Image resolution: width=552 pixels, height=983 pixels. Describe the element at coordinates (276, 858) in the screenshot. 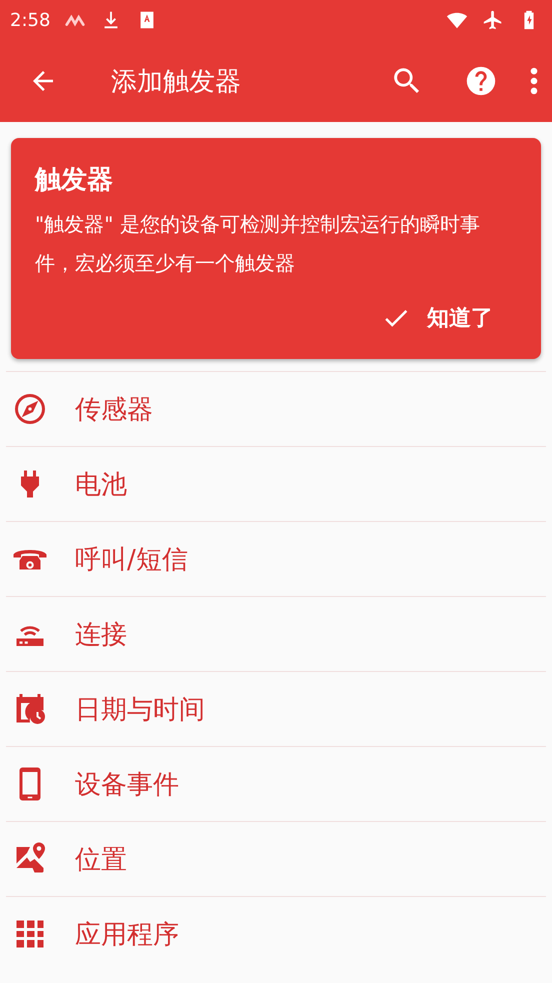

I see `category-item: 位置` at that location.